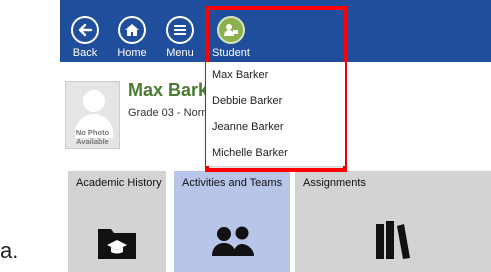 This screenshot has height=272, width=491. Describe the element at coordinates (275, 127) in the screenshot. I see `student-option-jeanne: Jeanne Barker` at that location.